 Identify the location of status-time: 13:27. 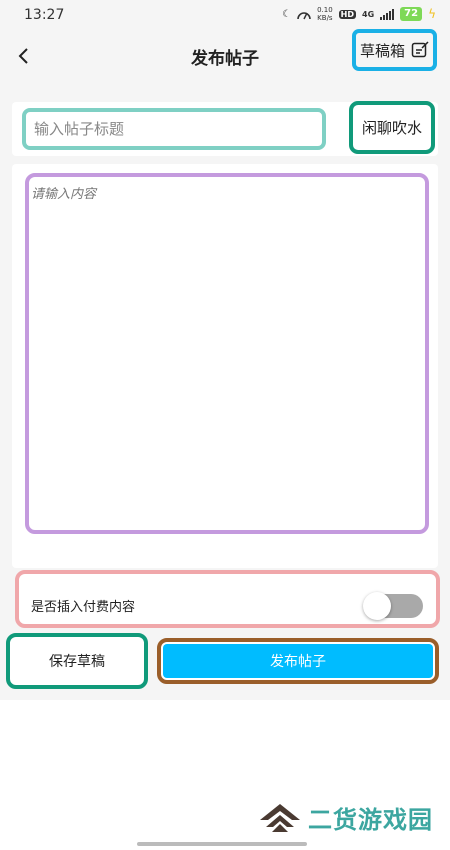
(44, 15).